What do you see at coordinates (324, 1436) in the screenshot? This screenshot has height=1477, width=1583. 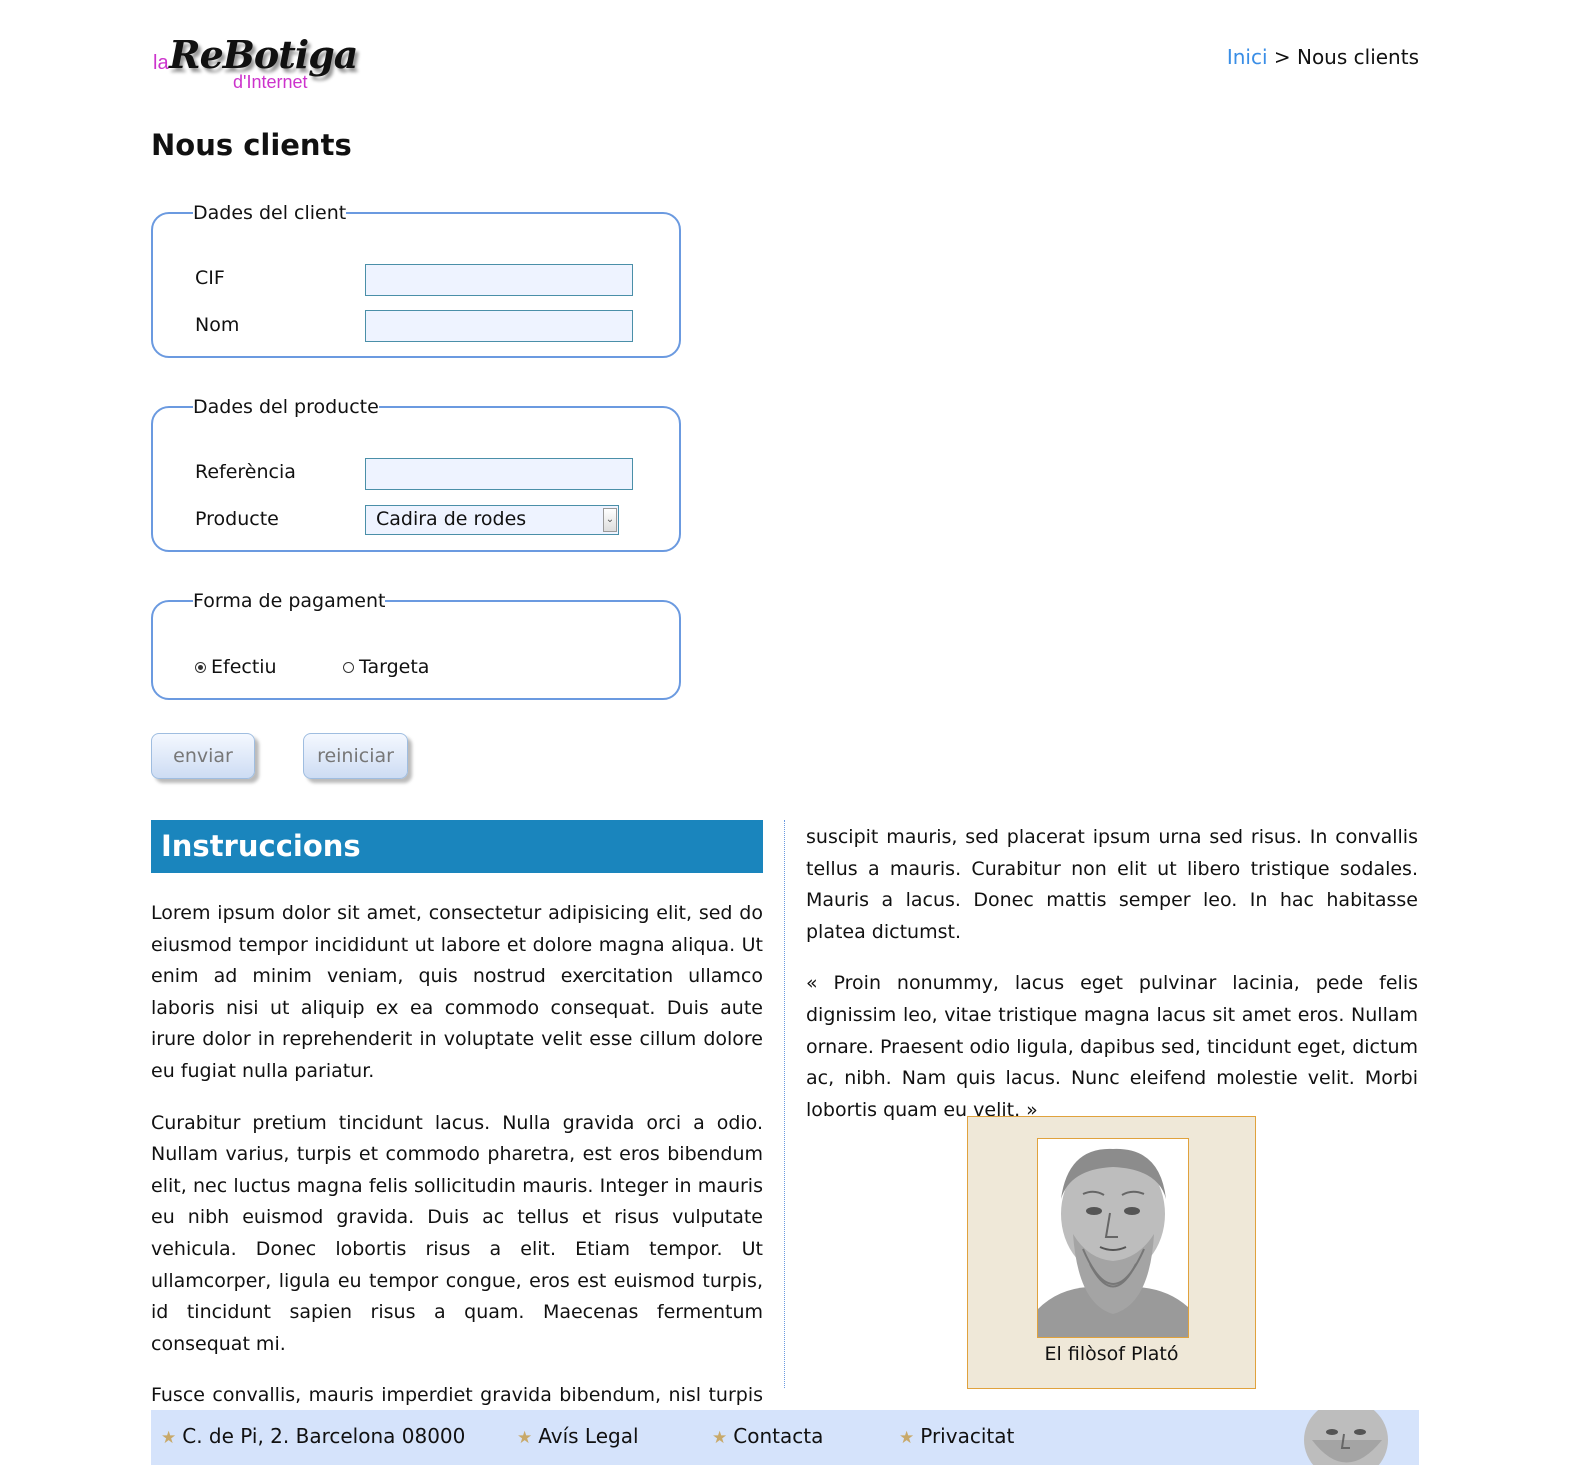 I see `footer-address-text: C. de Pi, 2. Barcelona 08000` at bounding box center [324, 1436].